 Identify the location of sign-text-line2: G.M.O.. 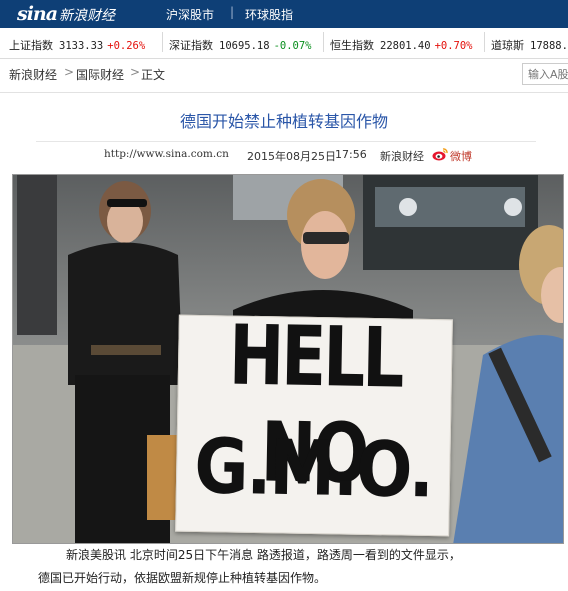
(313, 468).